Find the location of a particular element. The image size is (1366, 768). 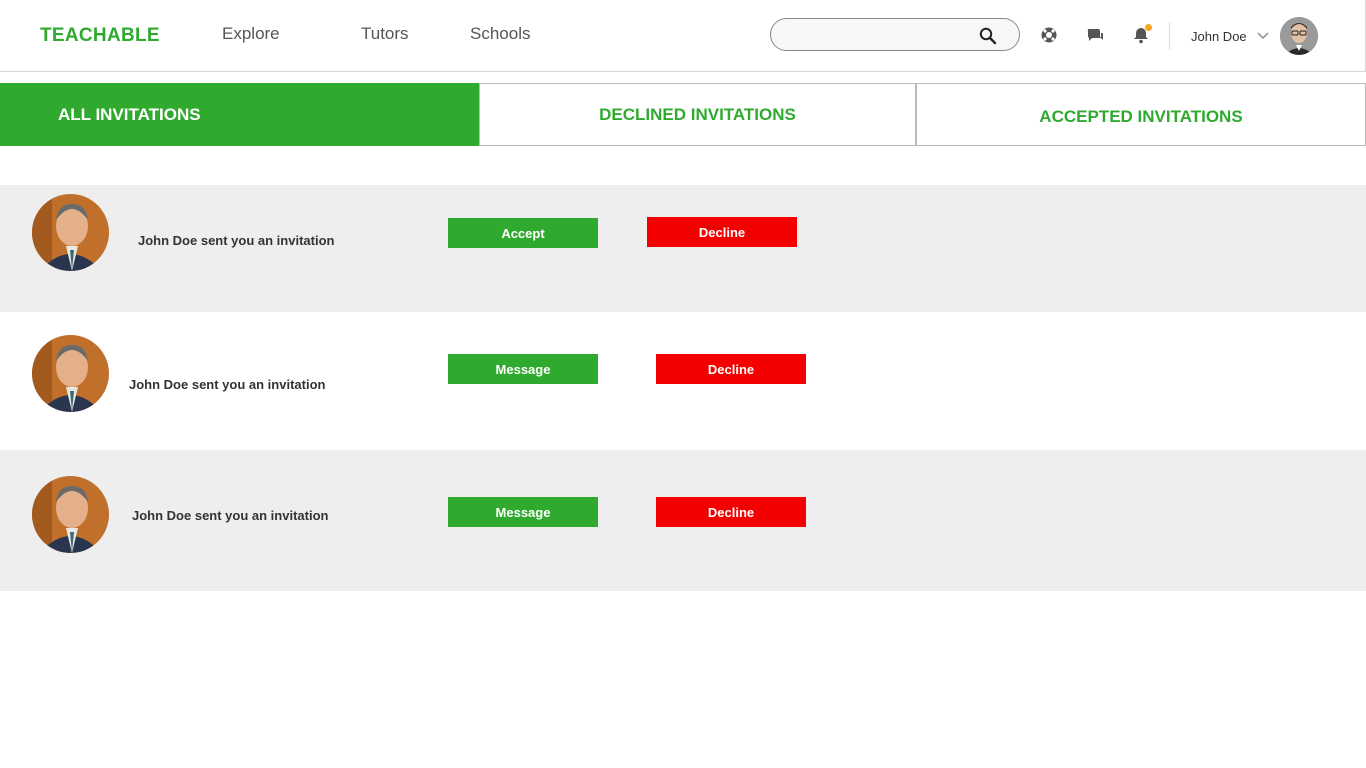

nav-explore: Explore is located at coordinates (251, 34).